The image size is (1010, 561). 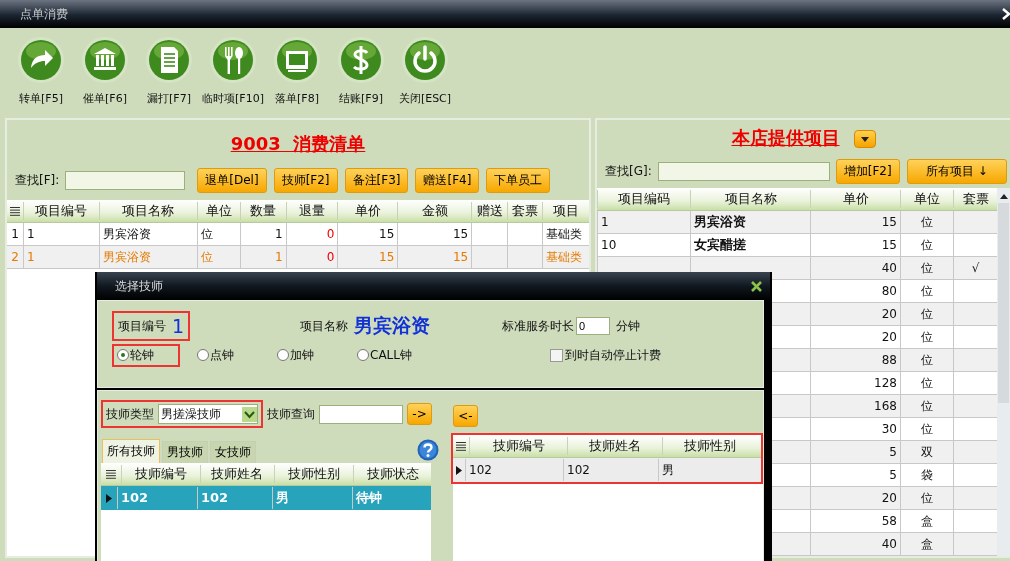 What do you see at coordinates (434, 211) in the screenshot?
I see `column-header: 金额` at bounding box center [434, 211].